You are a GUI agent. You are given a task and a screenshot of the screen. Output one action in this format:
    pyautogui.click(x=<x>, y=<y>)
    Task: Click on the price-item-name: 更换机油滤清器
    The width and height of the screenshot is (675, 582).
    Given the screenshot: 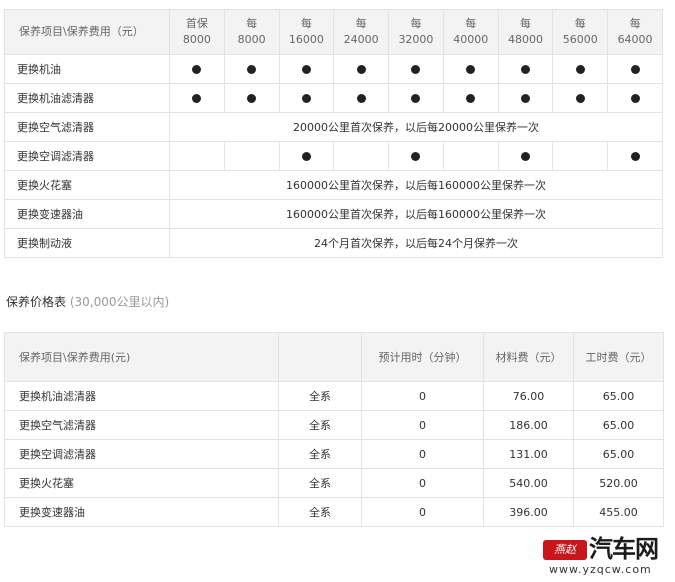 What is the action you would take?
    pyautogui.click(x=141, y=396)
    